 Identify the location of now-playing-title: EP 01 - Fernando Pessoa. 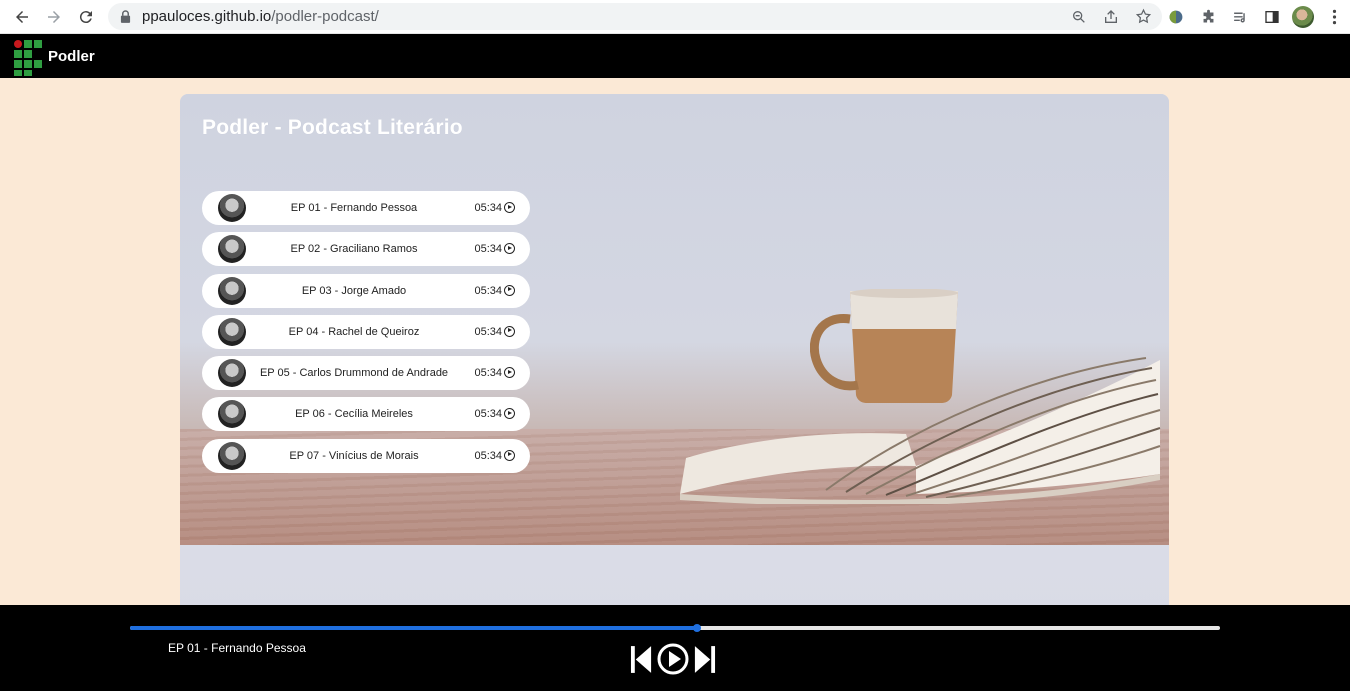
(237, 648).